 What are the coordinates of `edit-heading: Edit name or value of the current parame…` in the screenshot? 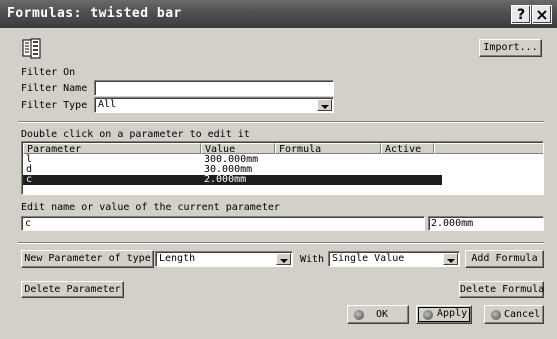 It's located at (150, 207).